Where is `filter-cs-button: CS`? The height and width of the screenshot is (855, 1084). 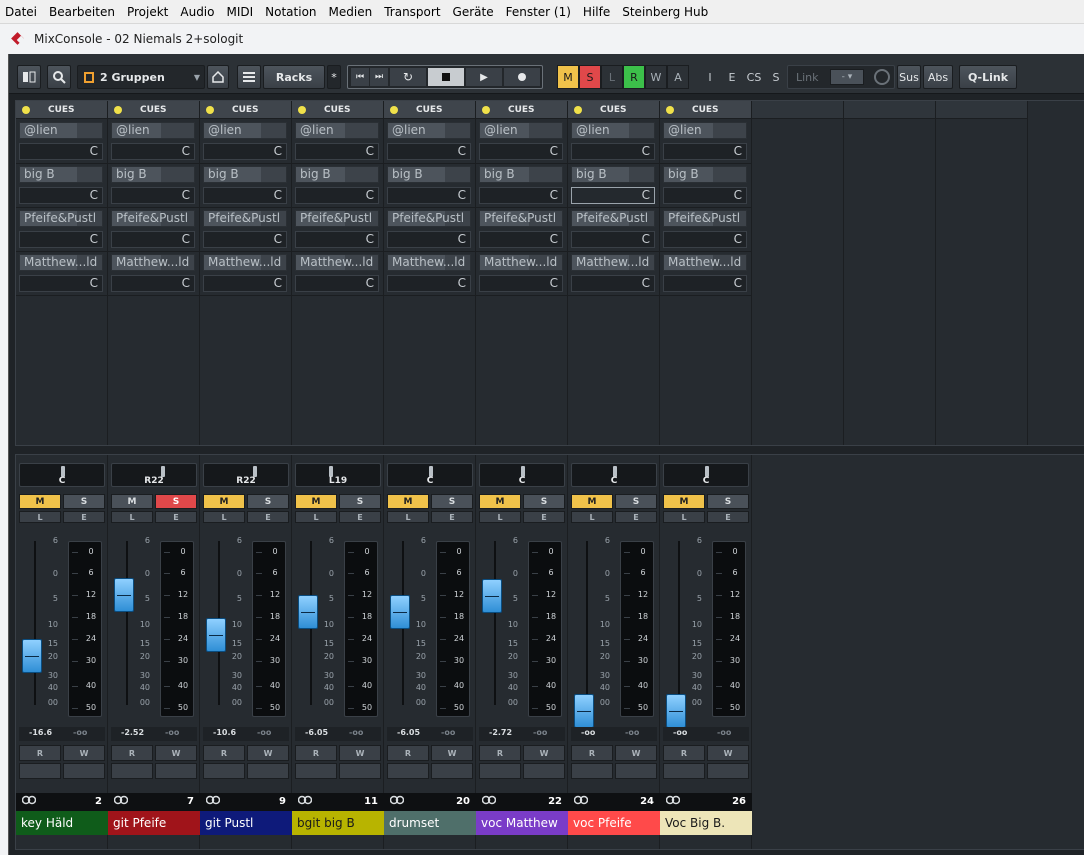
filter-cs-button: CS is located at coordinates (754, 77).